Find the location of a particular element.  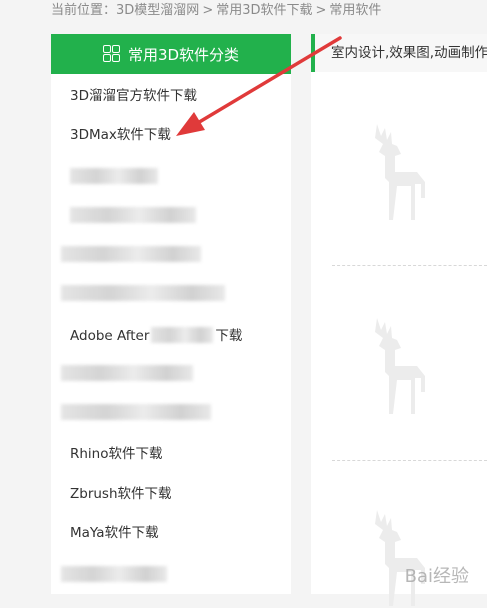

sidebar-item-label: Adobe After is located at coordinates (110, 336).